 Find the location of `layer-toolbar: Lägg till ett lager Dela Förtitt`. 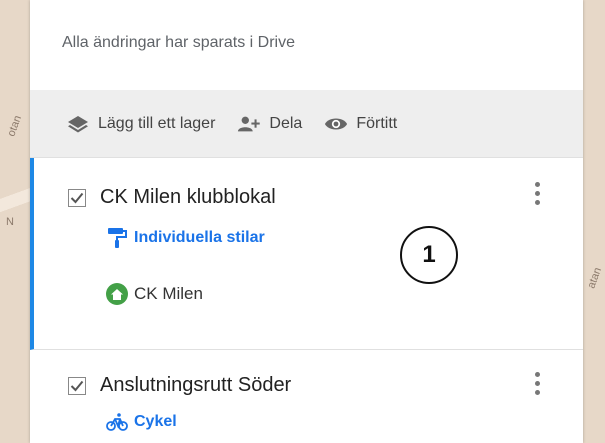

layer-toolbar: Lägg till ett lager Dela Förtitt is located at coordinates (306, 124).